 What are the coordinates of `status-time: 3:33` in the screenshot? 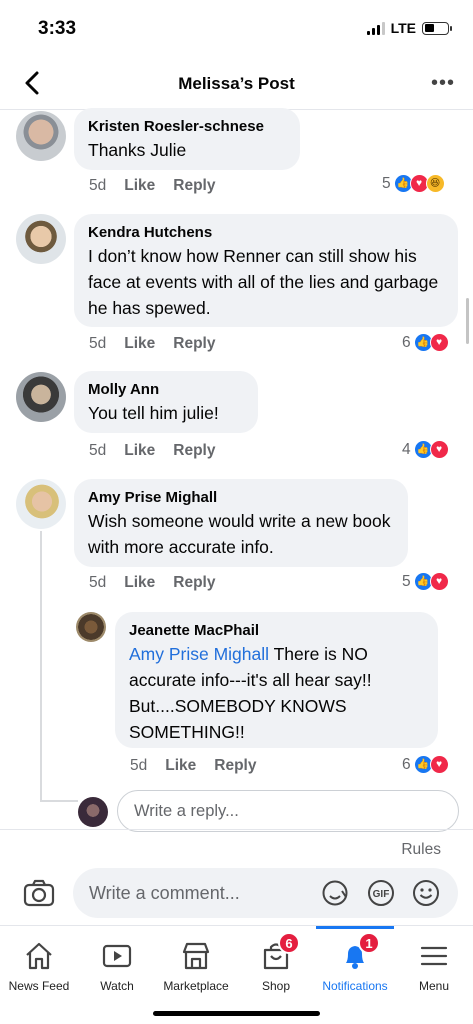 It's located at (57, 28).